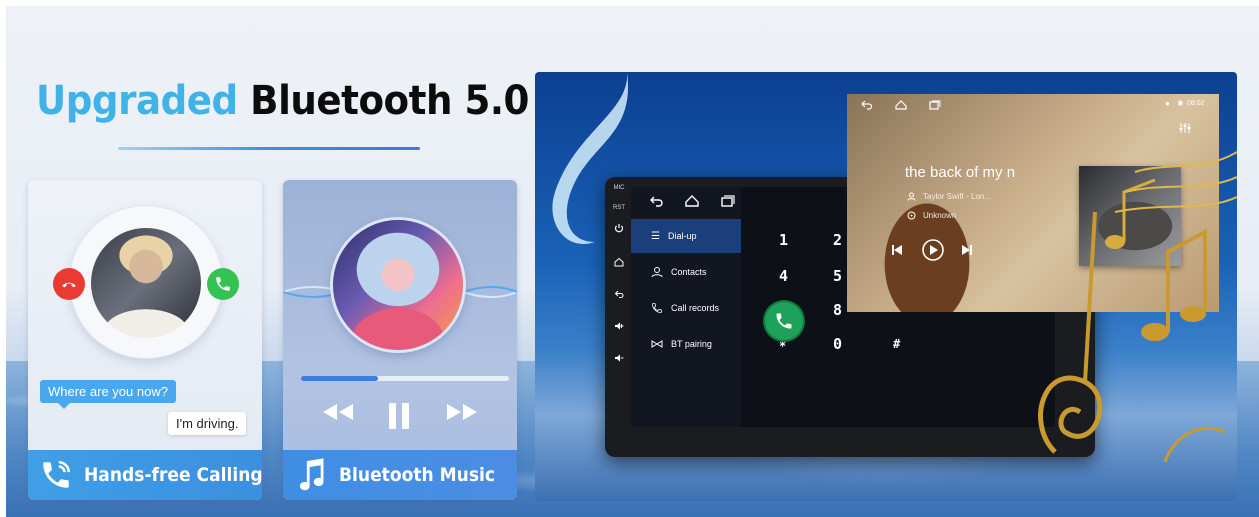  Describe the element at coordinates (657, 344) in the screenshot. I see `bluetooth-icon` at that location.